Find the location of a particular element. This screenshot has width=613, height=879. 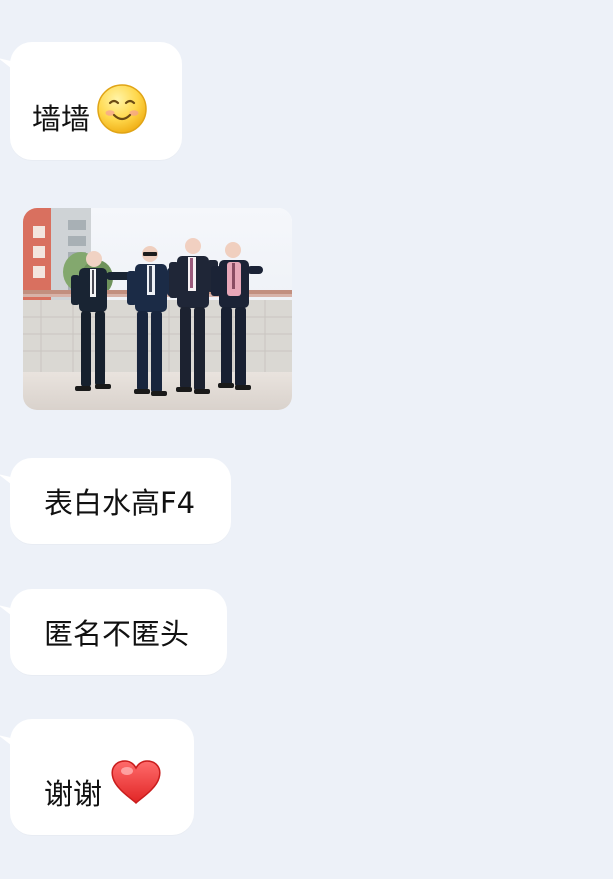

message-5: 谢谢 is located at coordinates (97, 777).